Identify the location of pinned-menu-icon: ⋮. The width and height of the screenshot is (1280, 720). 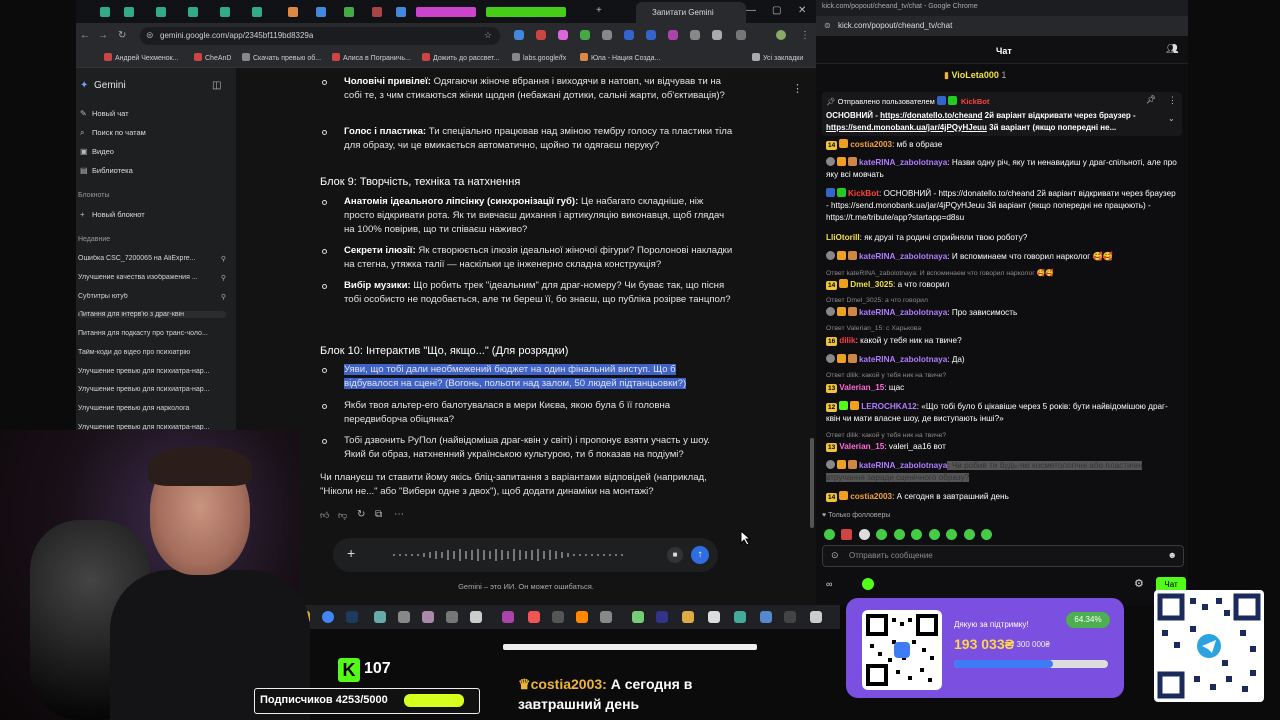
(1172, 100).